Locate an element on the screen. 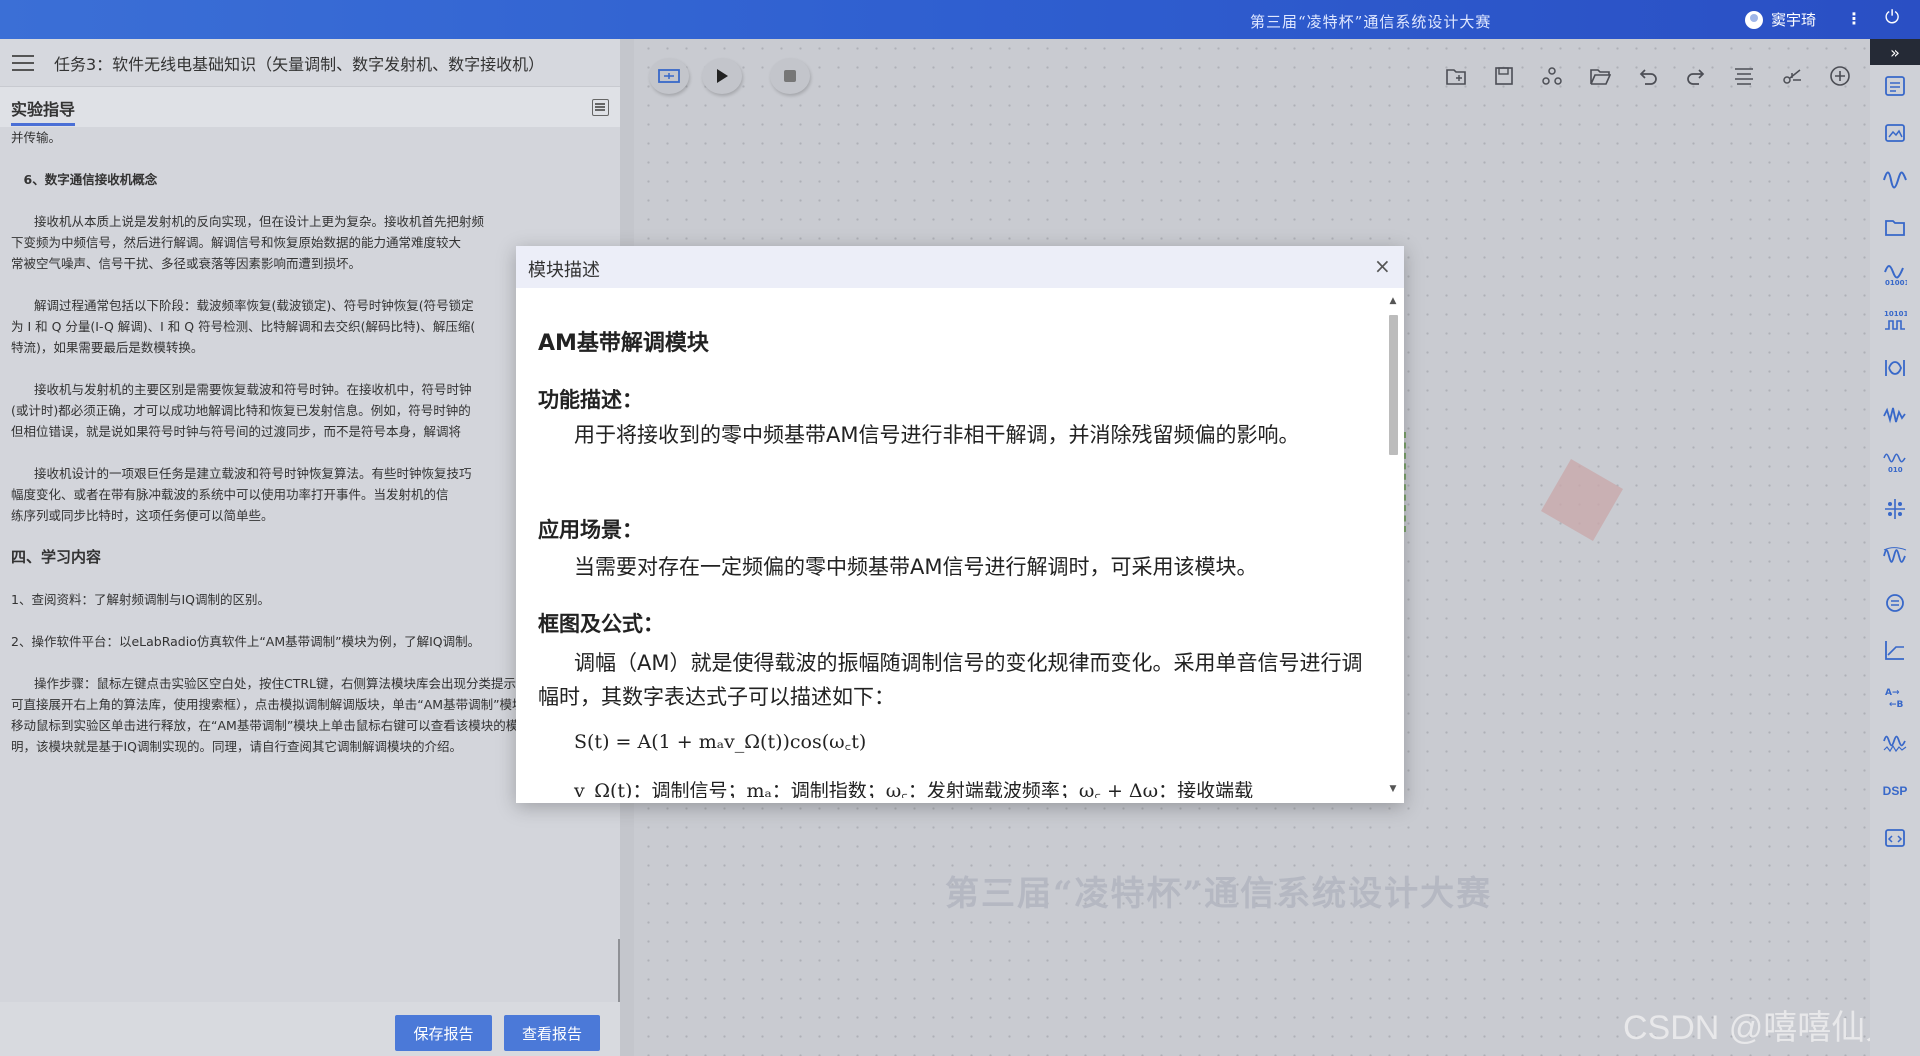 The image size is (1920, 1056). sync-icon is located at coordinates (1895, 603).